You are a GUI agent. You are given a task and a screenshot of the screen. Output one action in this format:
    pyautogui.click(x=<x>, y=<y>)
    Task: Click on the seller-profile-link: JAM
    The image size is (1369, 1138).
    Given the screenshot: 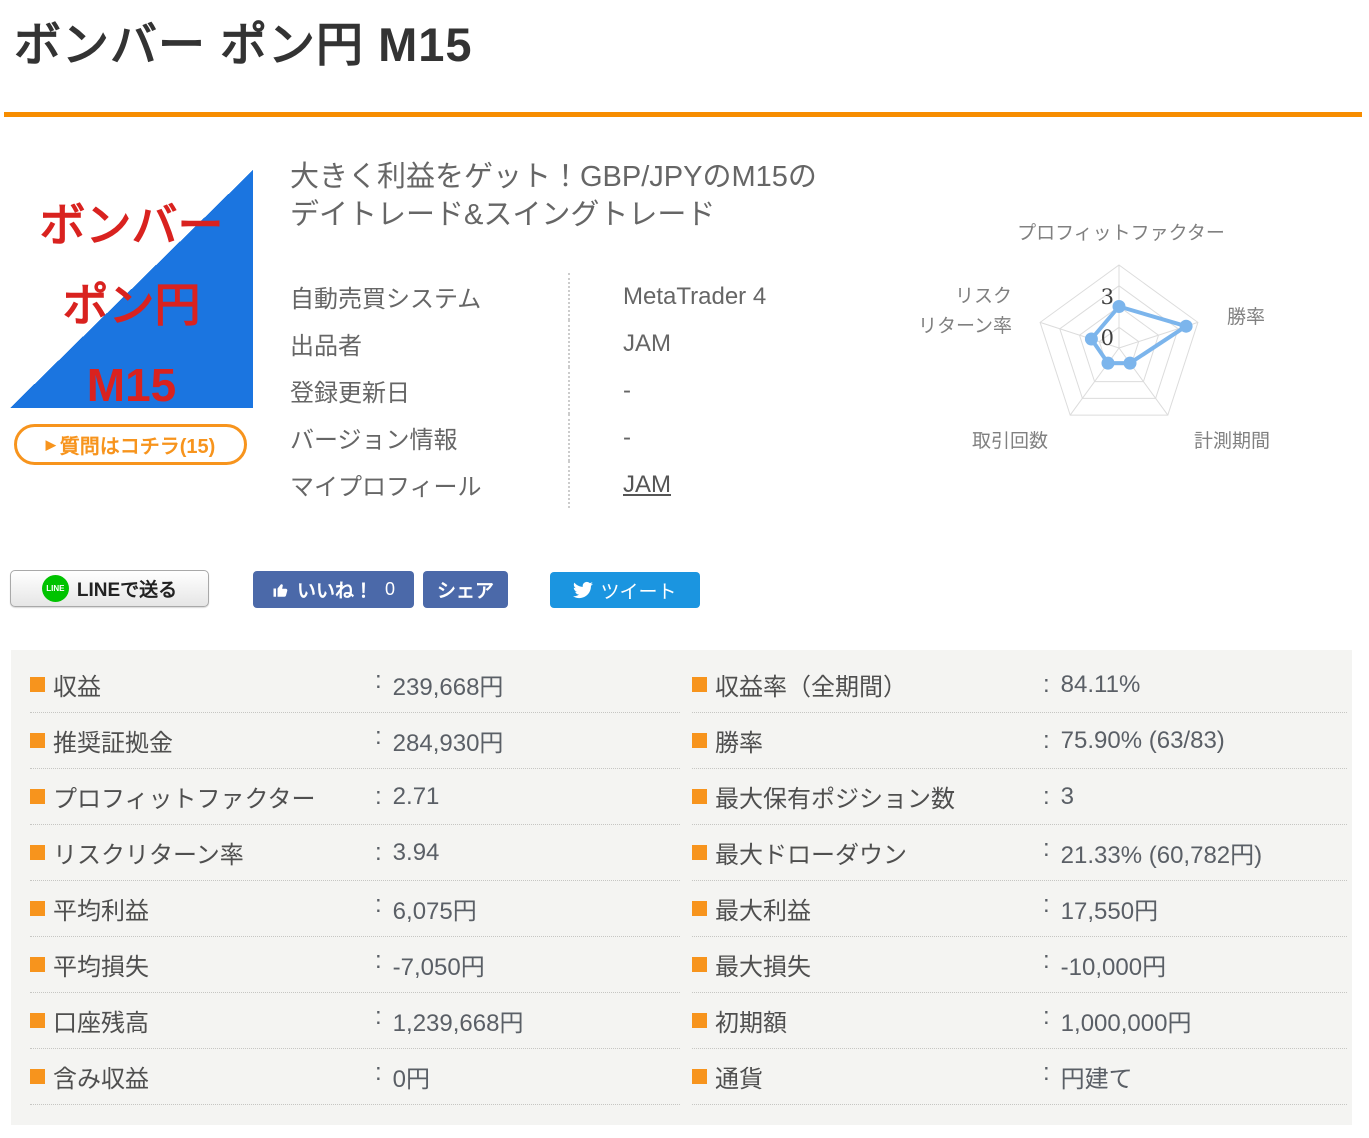 What is the action you would take?
    pyautogui.click(x=647, y=485)
    